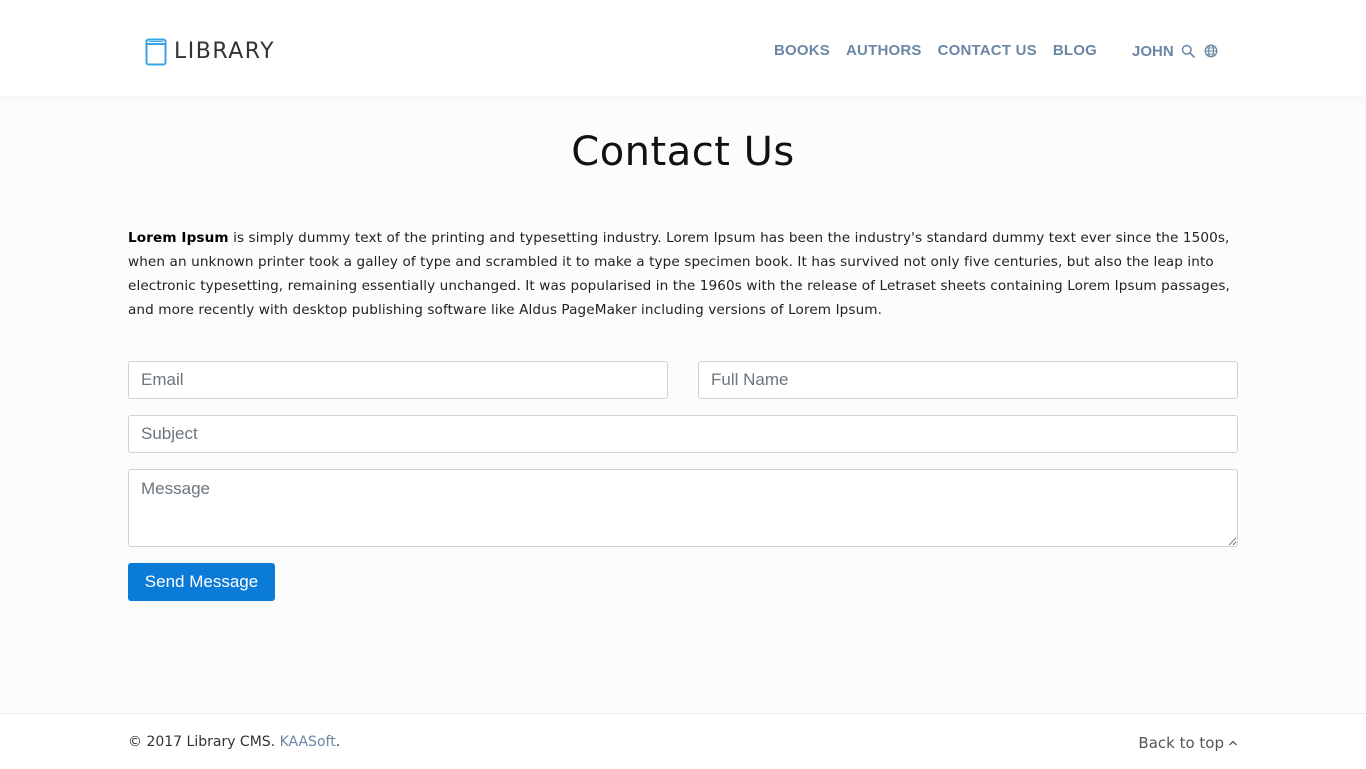 The image size is (1366, 769). Describe the element at coordinates (156, 52) in the screenshot. I see `book-icon` at that location.